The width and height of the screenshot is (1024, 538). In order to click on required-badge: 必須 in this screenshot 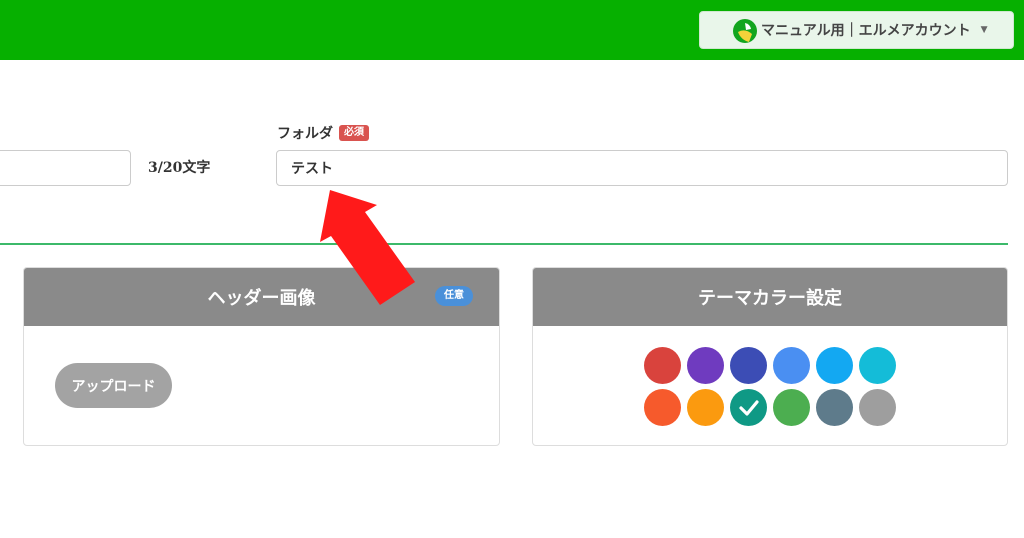, I will do `click(354, 133)`.